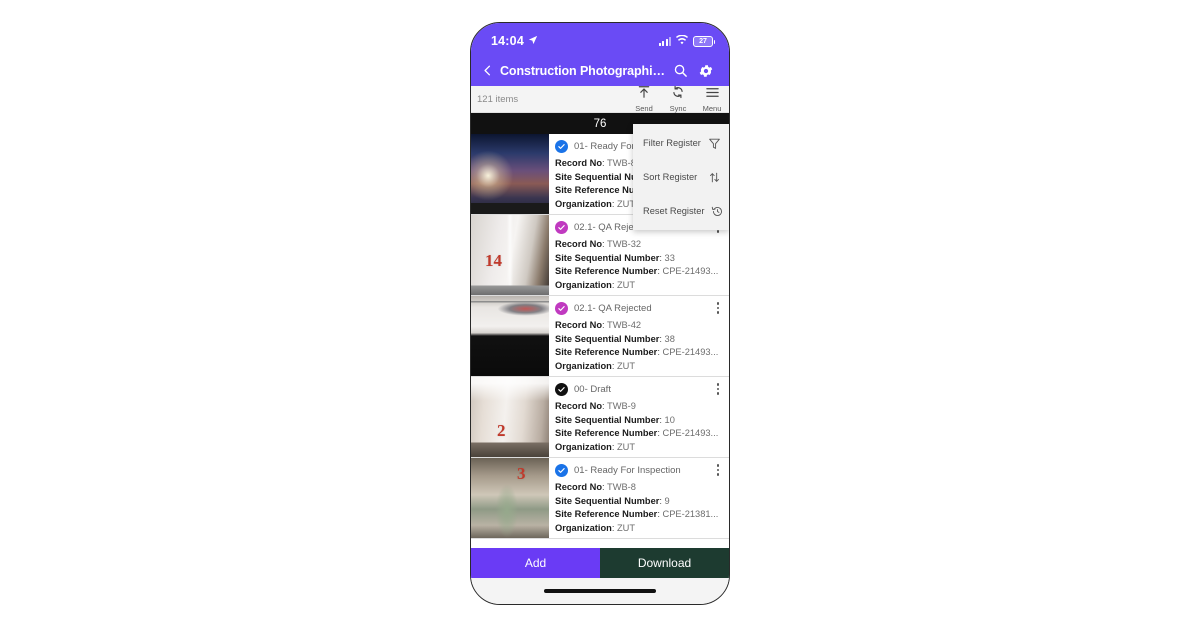 This screenshot has height=627, width=1200. What do you see at coordinates (624, 244) in the screenshot?
I see `record-no-value: TWB-32` at bounding box center [624, 244].